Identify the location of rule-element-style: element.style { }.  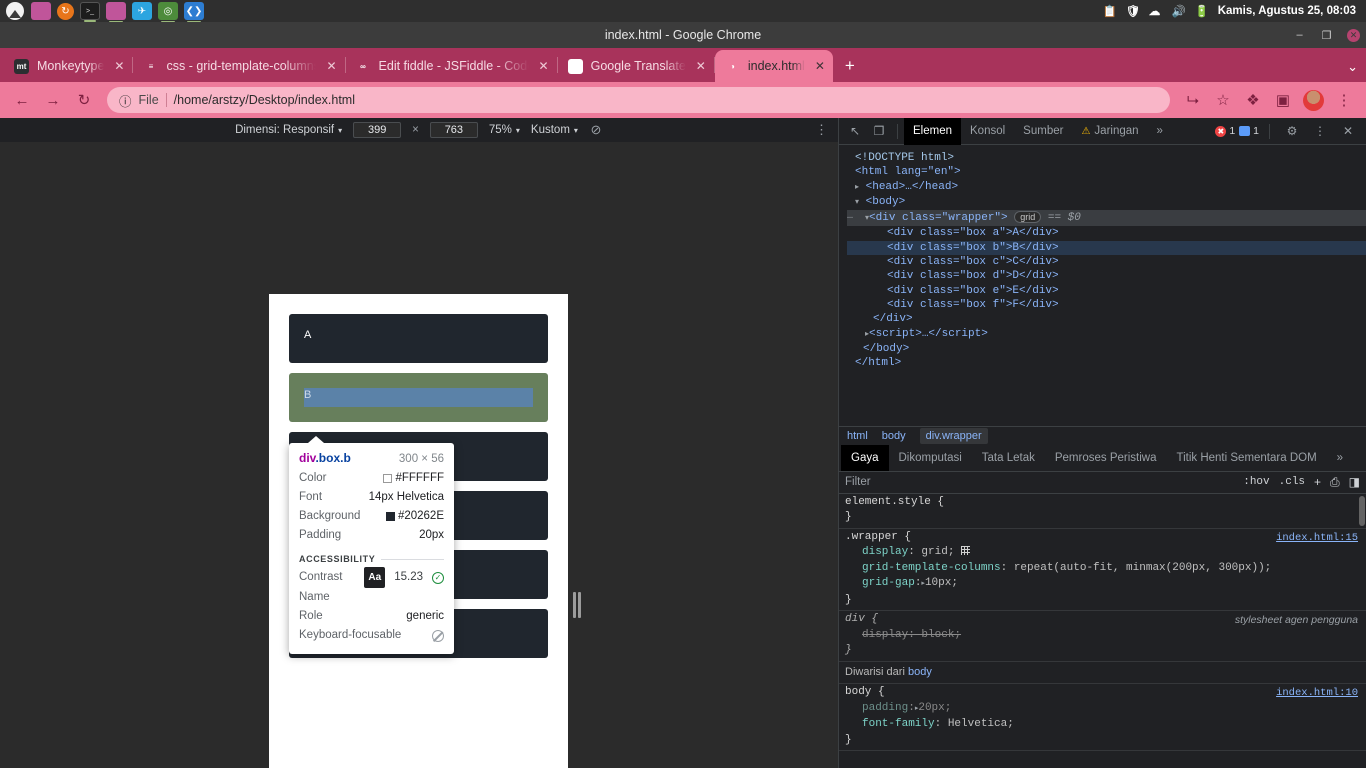
(1102, 511).